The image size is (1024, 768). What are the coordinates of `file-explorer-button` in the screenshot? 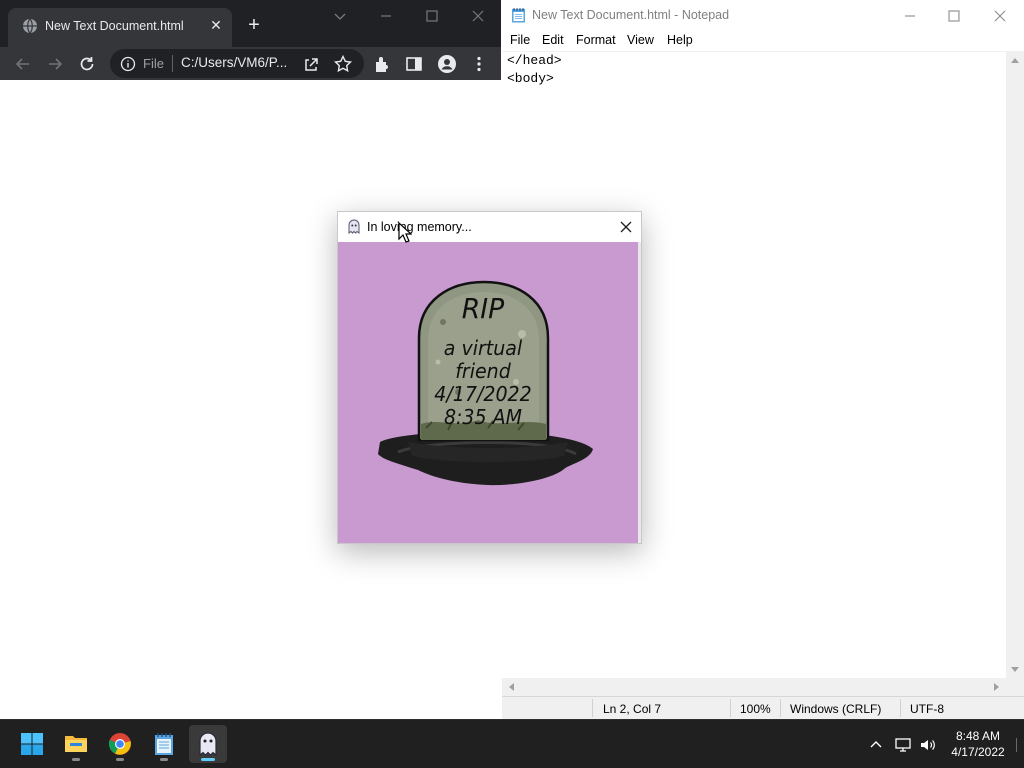 It's located at (76, 744).